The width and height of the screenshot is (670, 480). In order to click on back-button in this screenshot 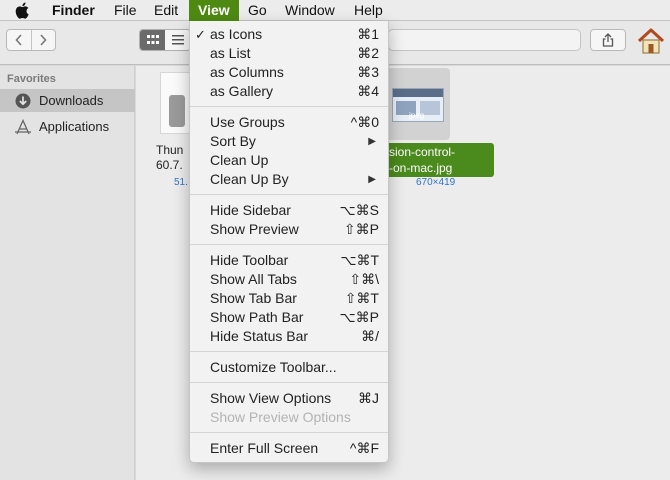, I will do `click(19, 40)`.